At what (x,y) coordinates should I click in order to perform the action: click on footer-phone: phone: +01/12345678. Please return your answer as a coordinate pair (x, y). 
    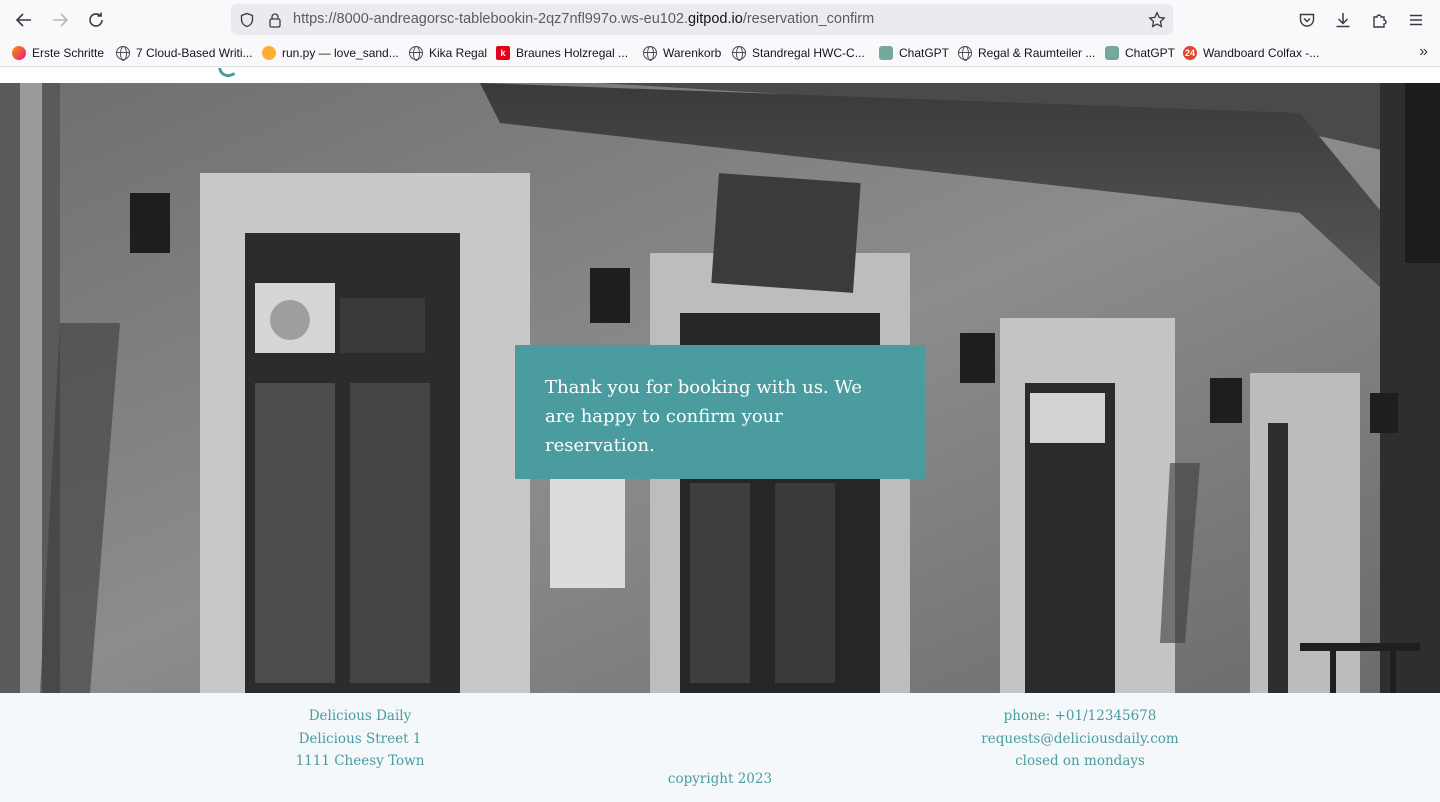
    Looking at the image, I should click on (1080, 716).